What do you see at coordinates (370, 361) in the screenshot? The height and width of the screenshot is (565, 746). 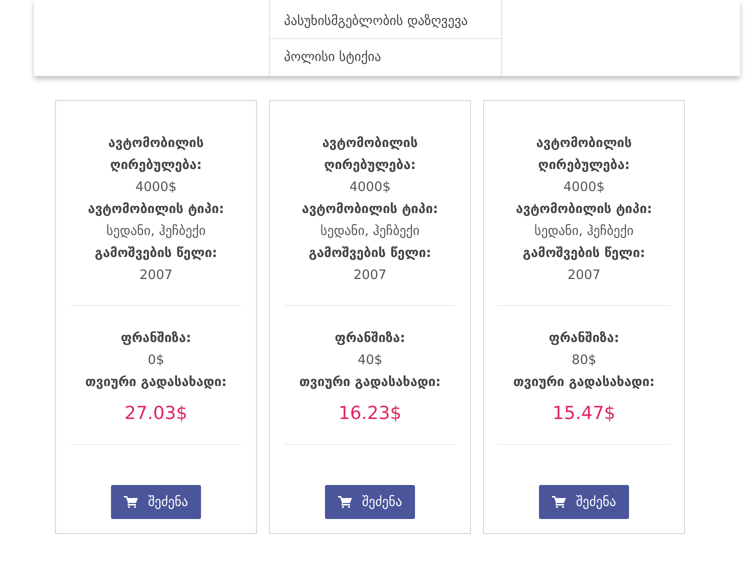 I see `deductible-value: 40$` at bounding box center [370, 361].